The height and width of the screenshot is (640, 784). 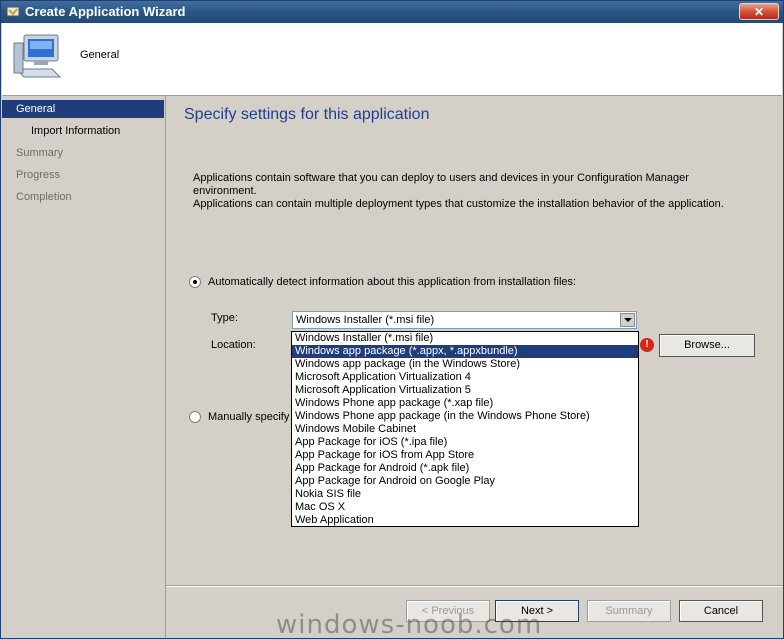 I want to click on nav-item-general: General, so click(x=83, y=109).